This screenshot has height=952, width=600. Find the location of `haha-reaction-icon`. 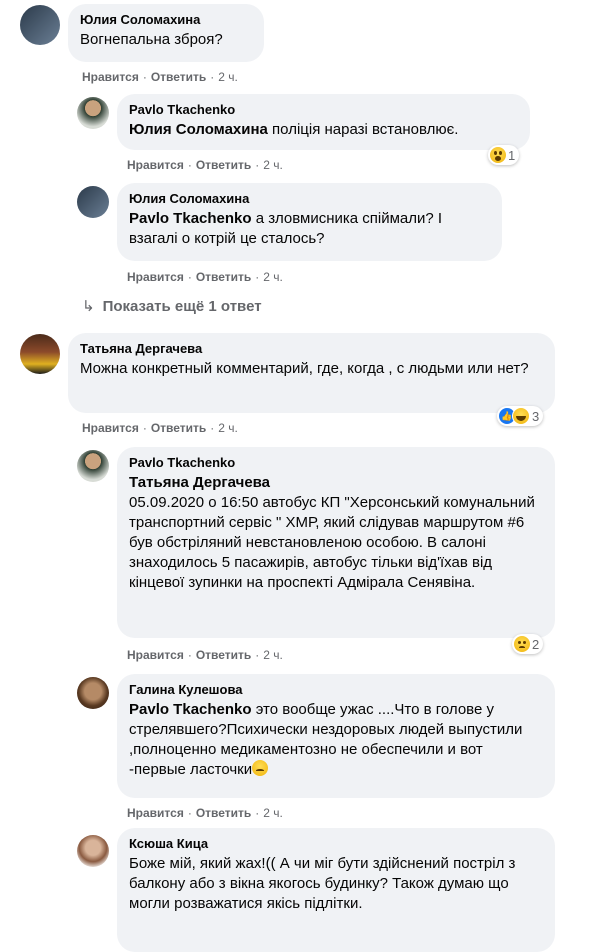

haha-reaction-icon is located at coordinates (521, 416).